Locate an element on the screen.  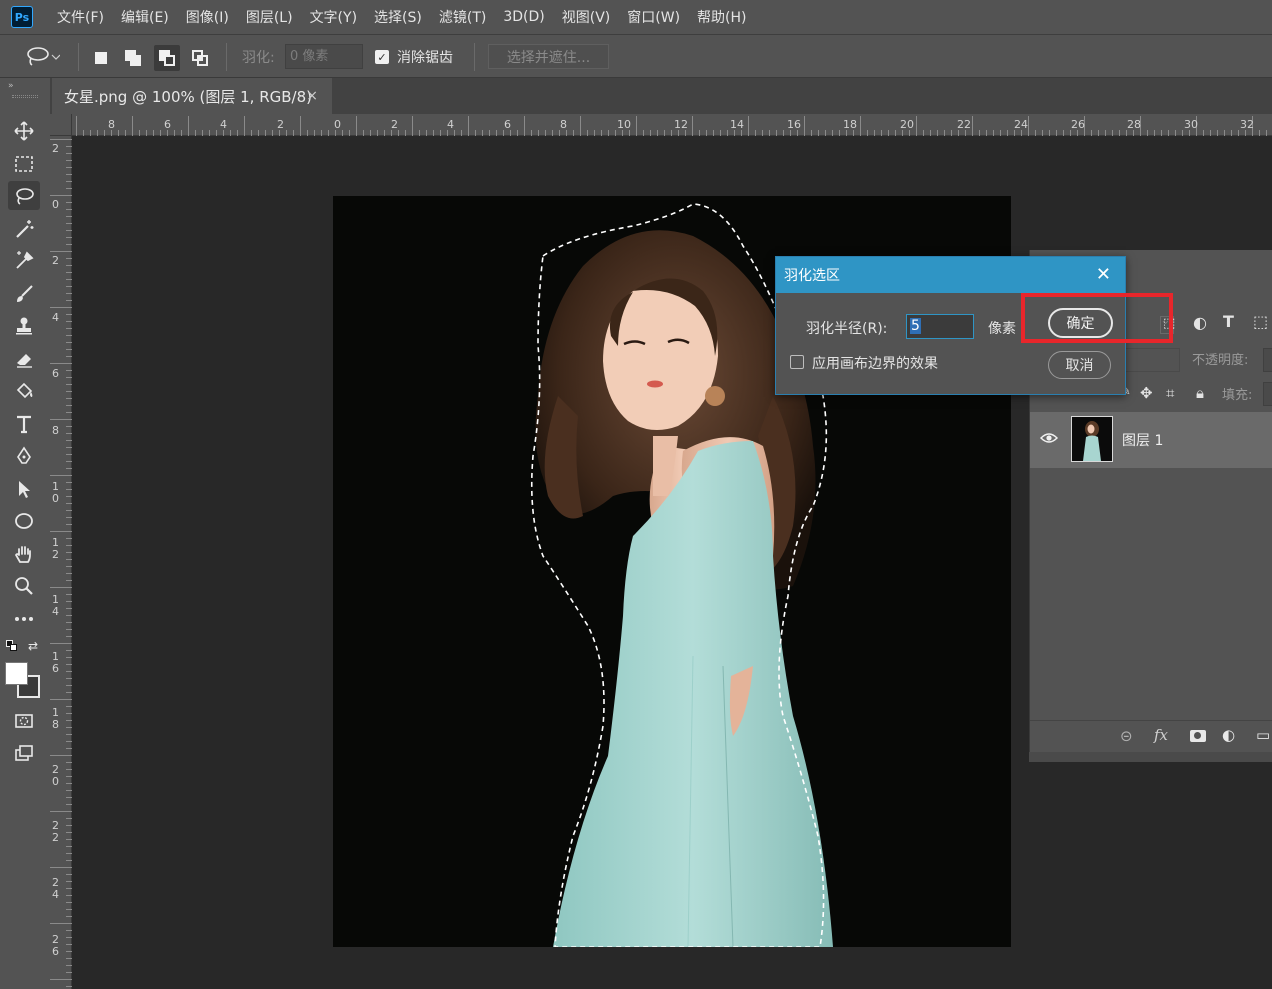
ellipse-tool is located at coordinates (24, 520).